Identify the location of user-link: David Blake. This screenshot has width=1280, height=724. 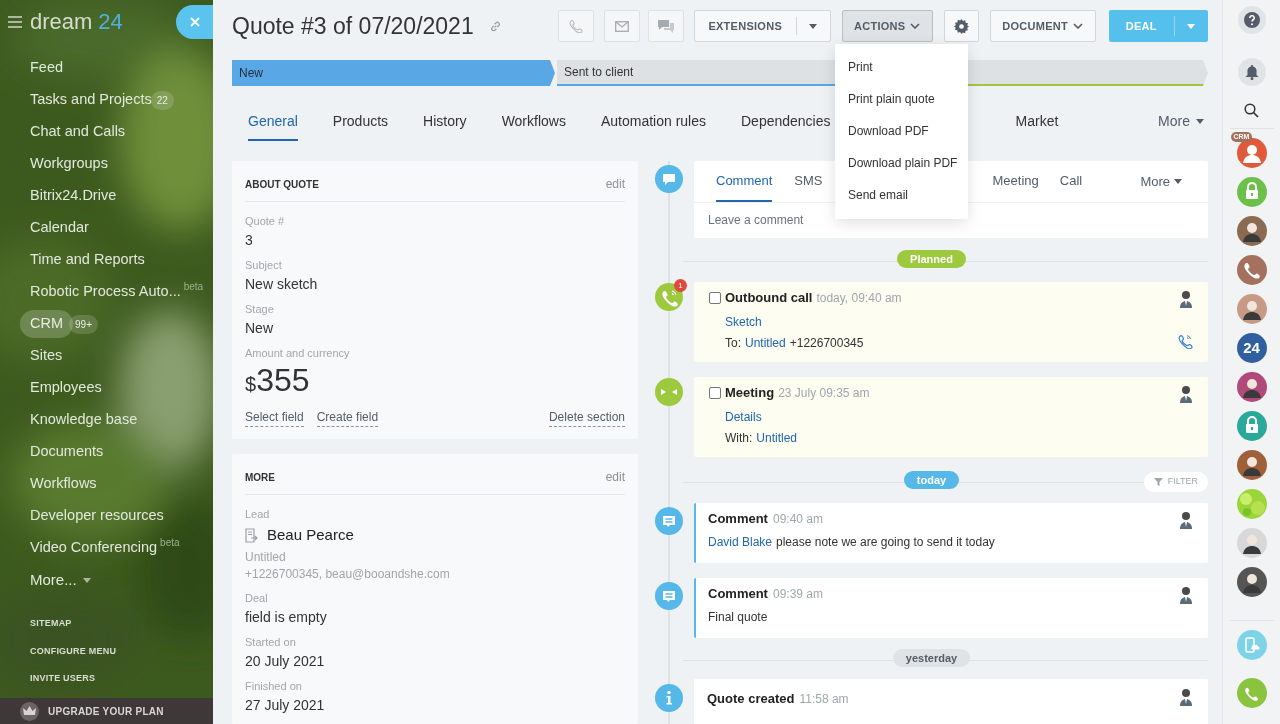
(740, 542).